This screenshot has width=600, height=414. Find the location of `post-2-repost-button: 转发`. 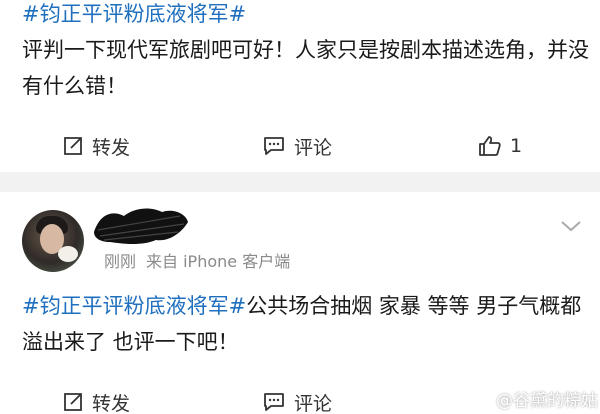

post-2-repost-button: 转发 is located at coordinates (96, 398).